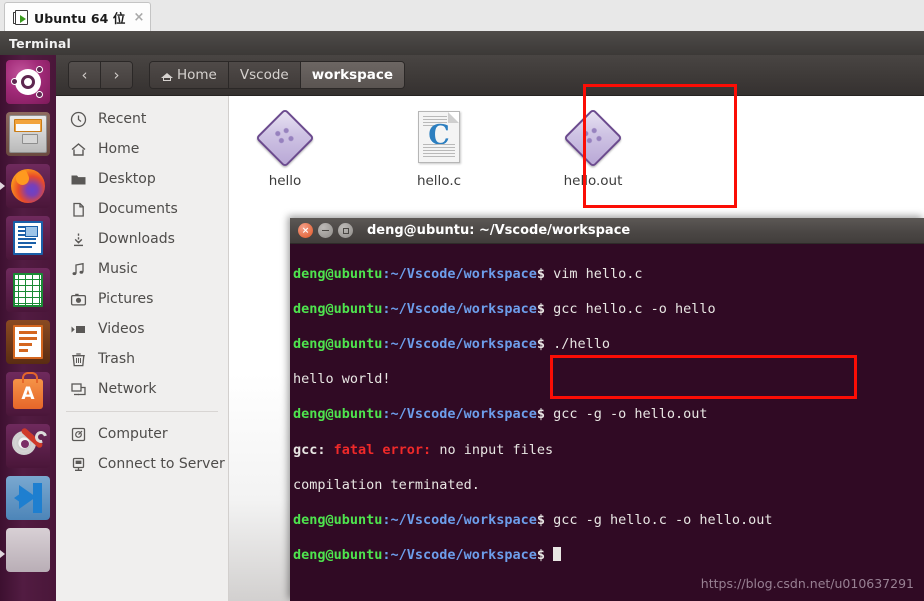 This screenshot has width=924, height=601. I want to click on presentation-icon, so click(28, 342).